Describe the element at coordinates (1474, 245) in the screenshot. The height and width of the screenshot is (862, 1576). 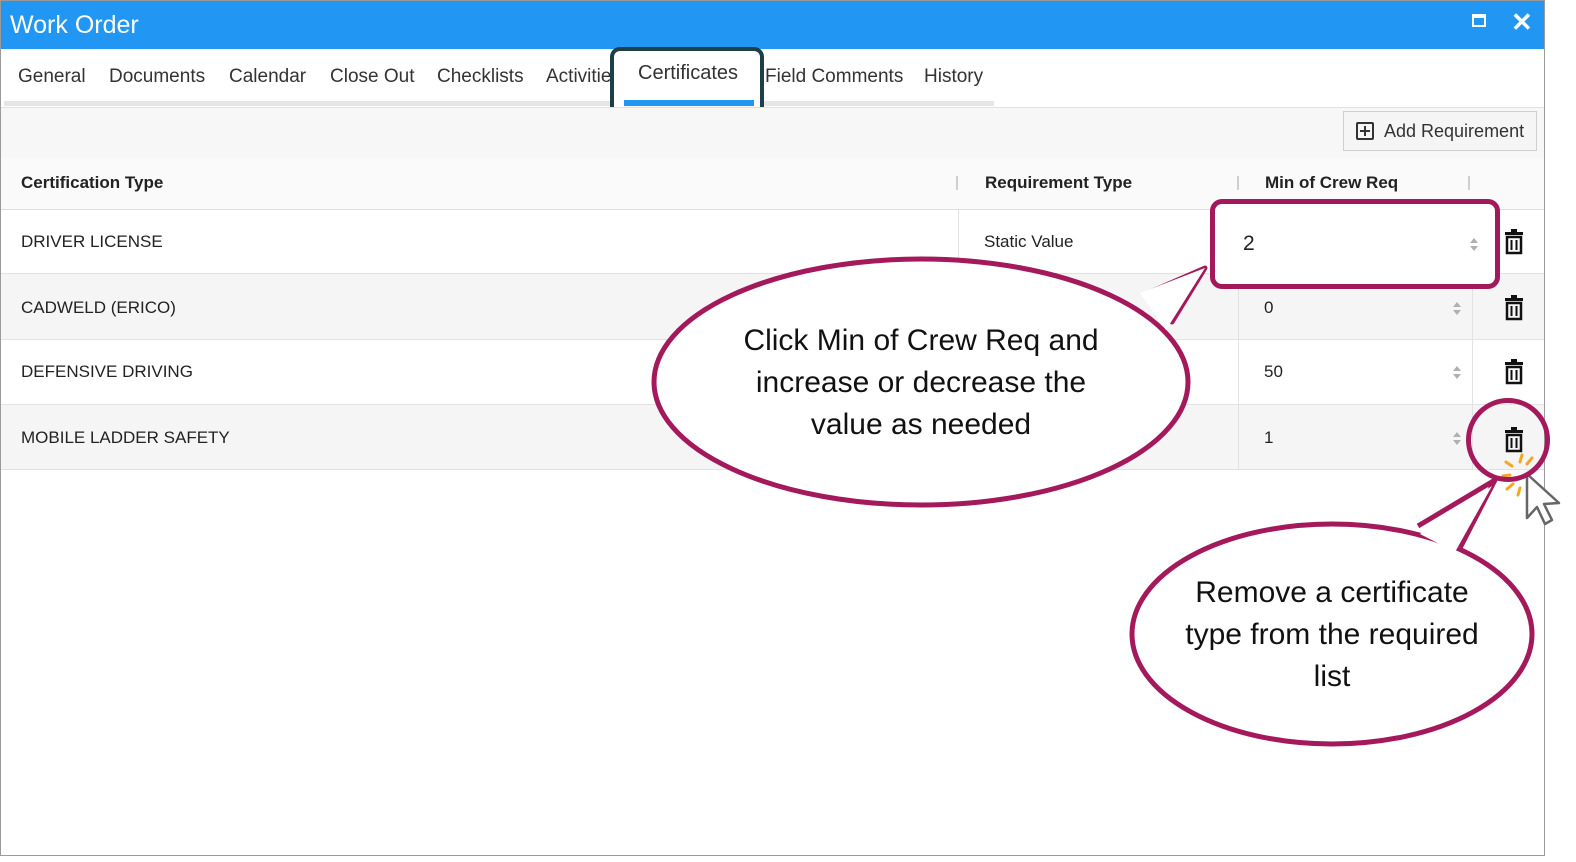
I see `spinner-arrows-icon` at that location.